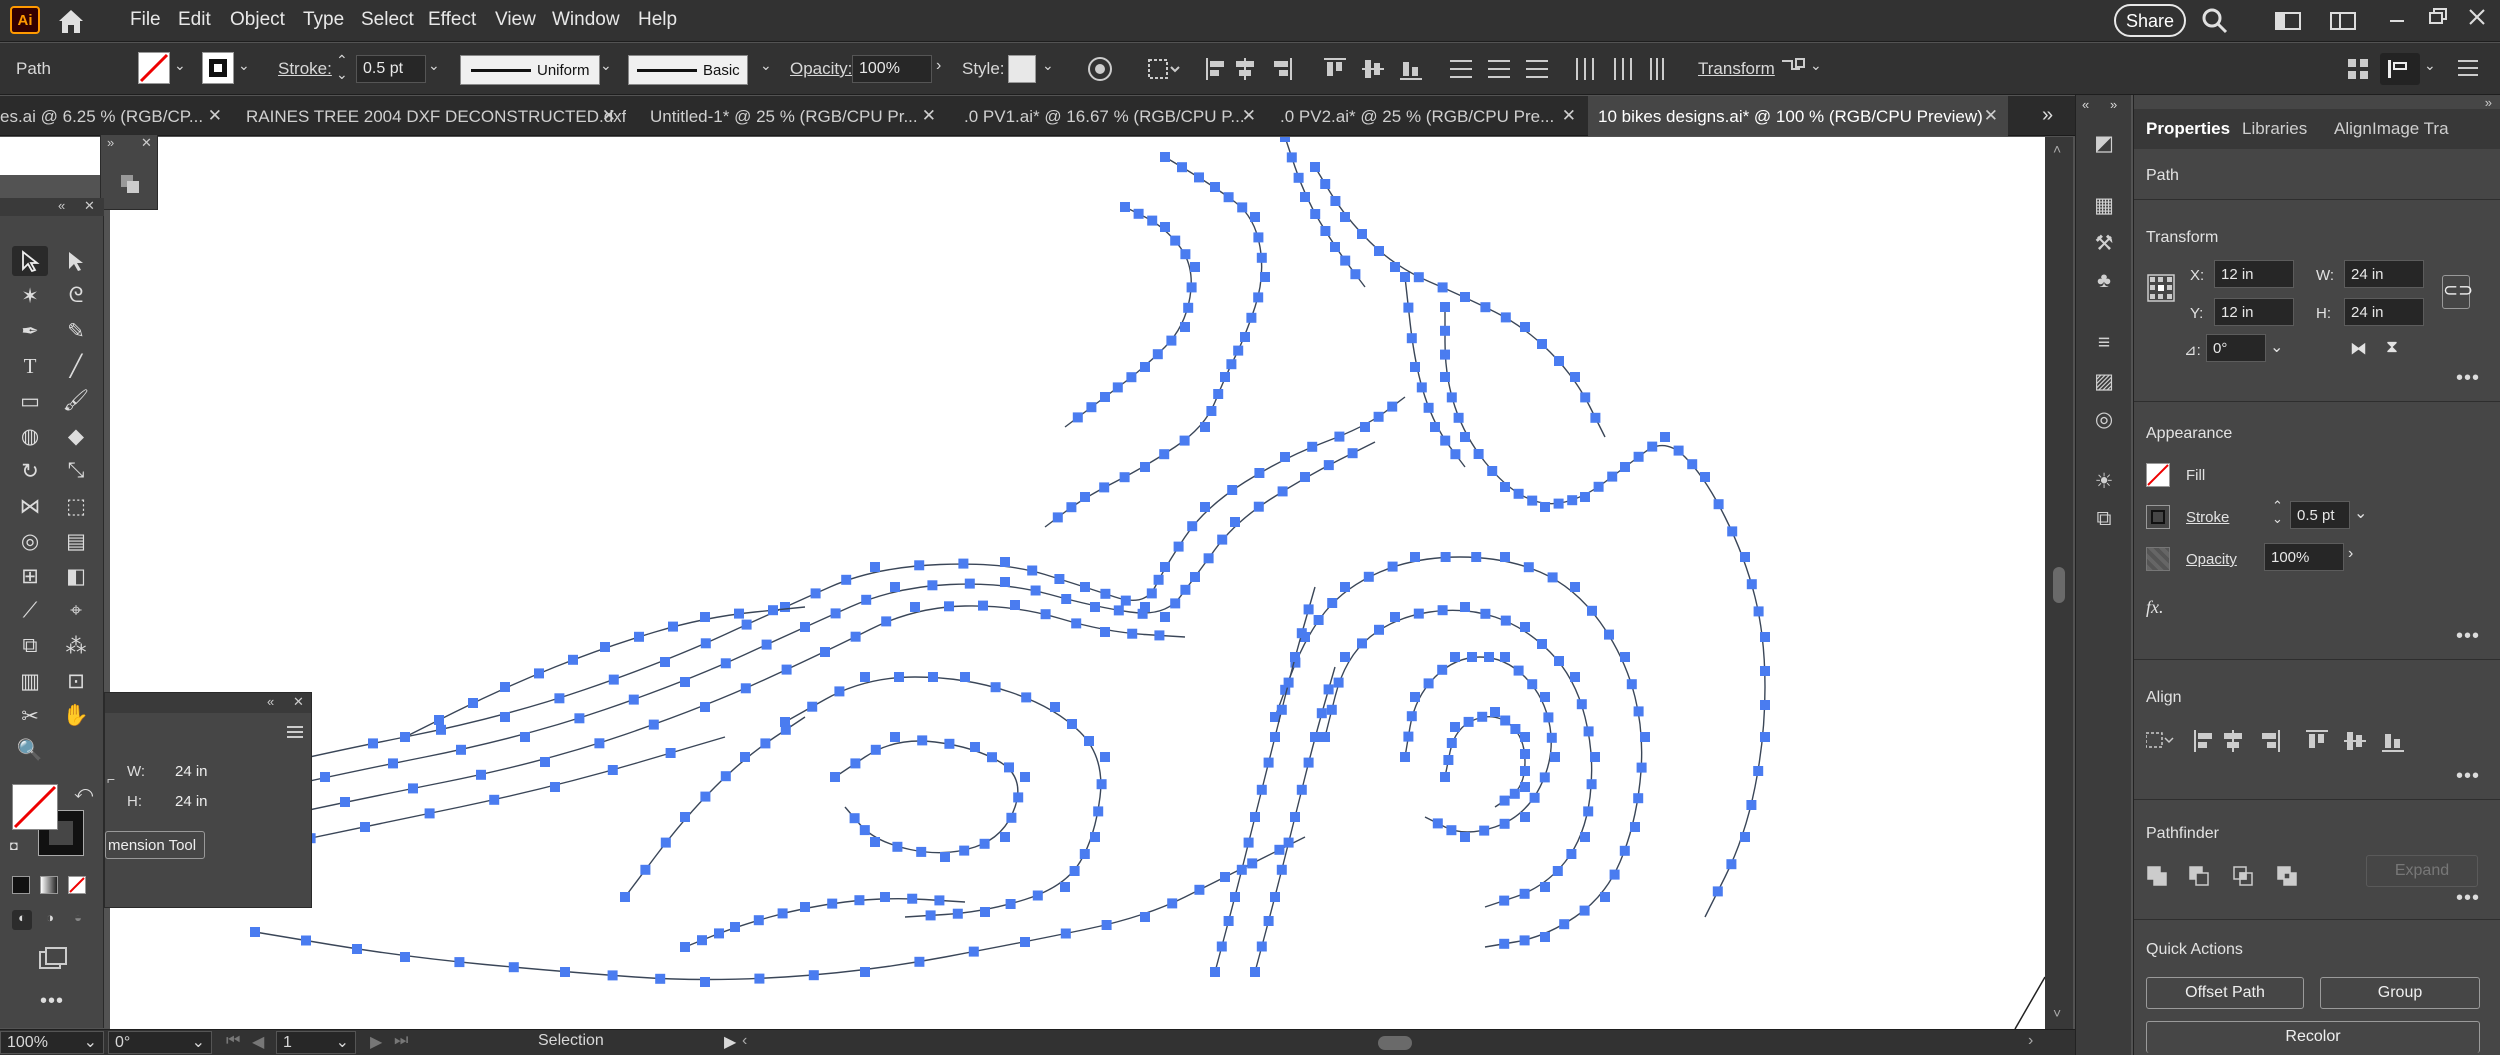 Image resolution: width=2500 pixels, height=1055 pixels. I want to click on scroll-left-icon: ‹, so click(744, 1041).